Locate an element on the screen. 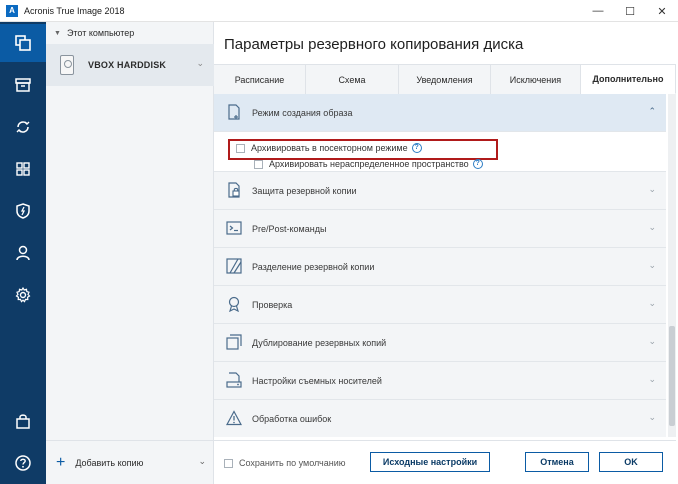 This screenshot has height=484, width=678. tools-grid-icon is located at coordinates (23, 169).